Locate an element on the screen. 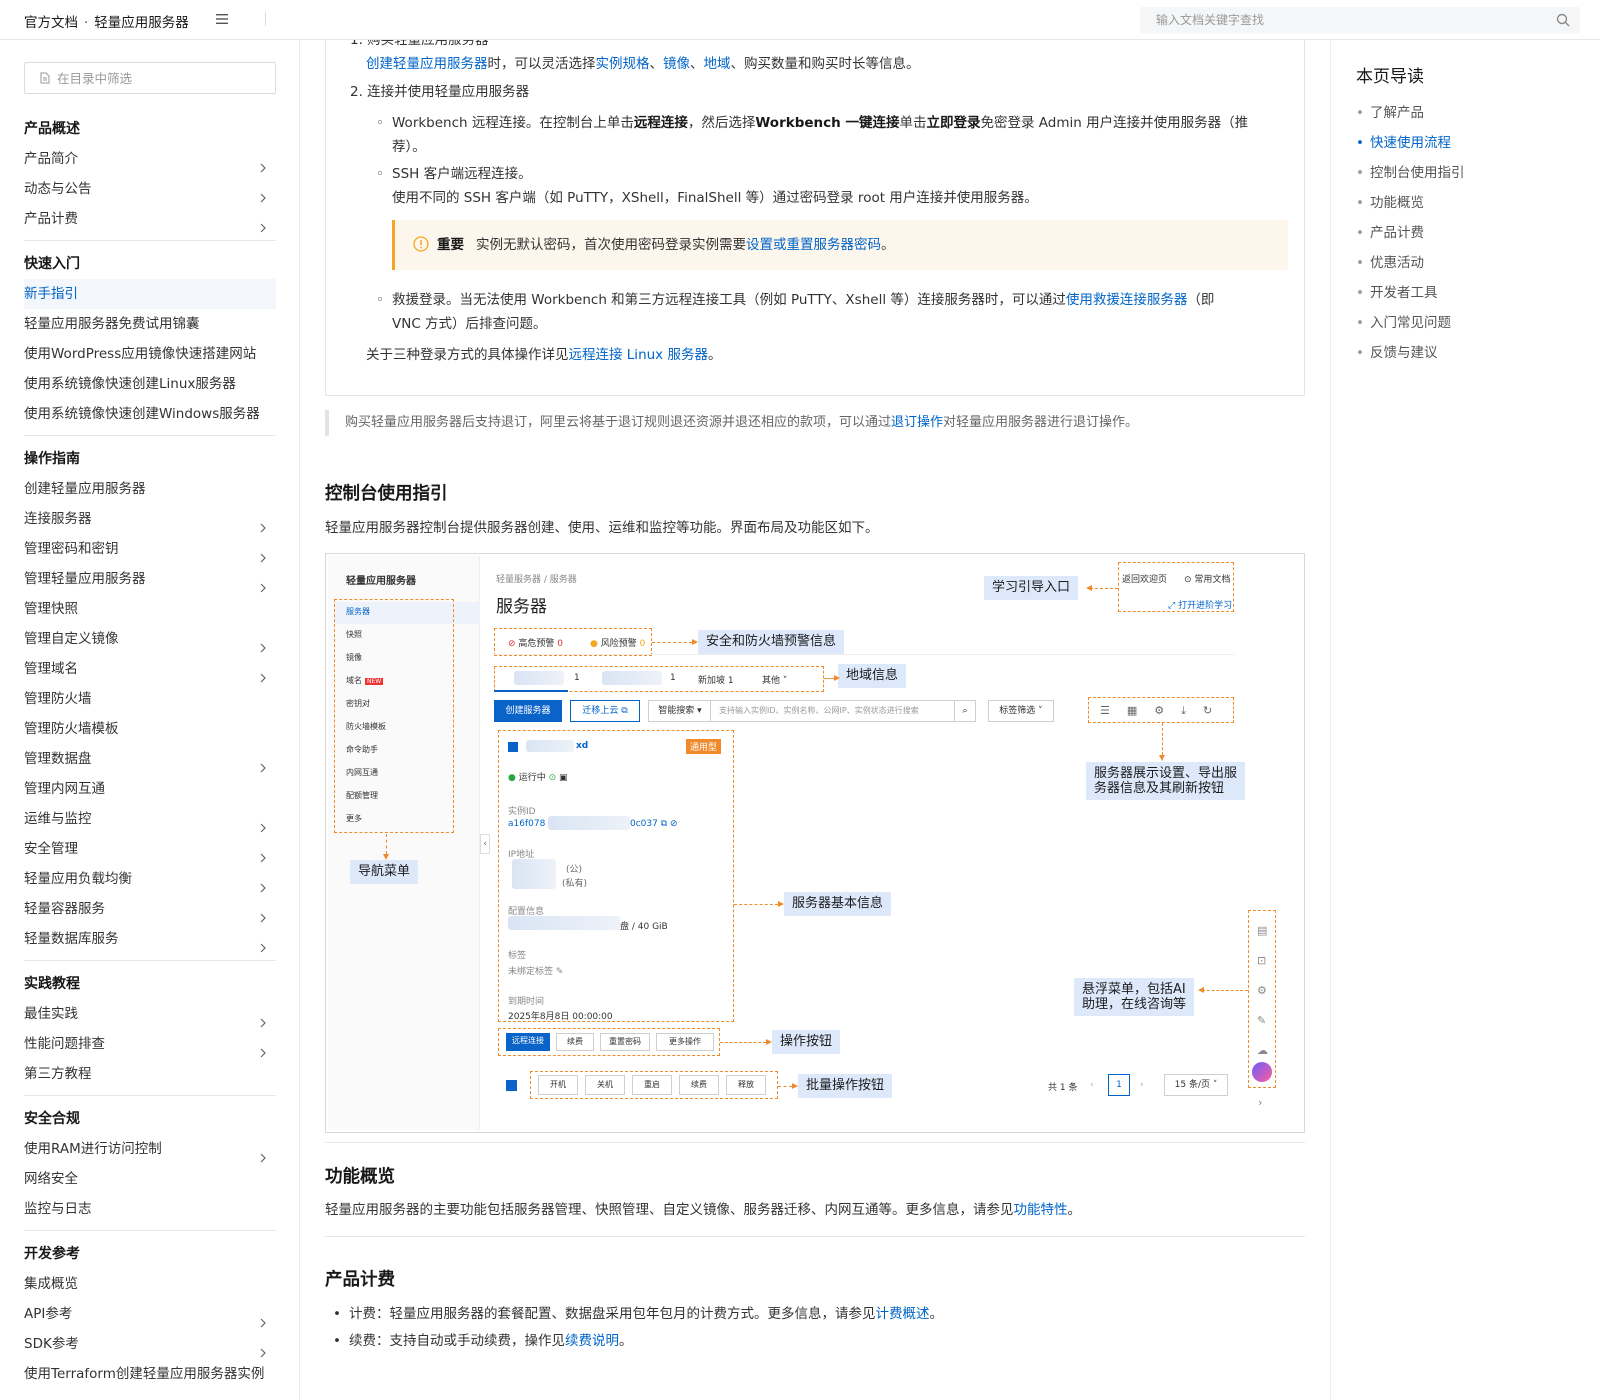 The height and width of the screenshot is (1400, 1600). toc-item: 开发者工具 is located at coordinates (1410, 293).